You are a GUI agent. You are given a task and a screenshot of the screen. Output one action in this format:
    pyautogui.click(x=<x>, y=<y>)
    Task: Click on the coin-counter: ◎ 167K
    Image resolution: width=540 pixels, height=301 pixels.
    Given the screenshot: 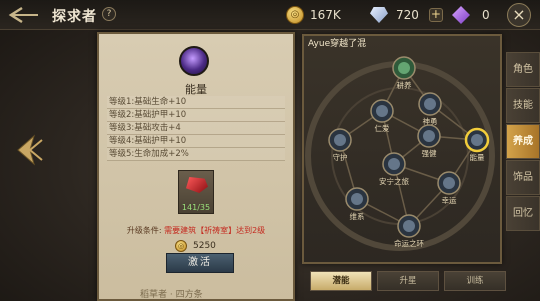 What is the action you would take?
    pyautogui.click(x=313, y=15)
    